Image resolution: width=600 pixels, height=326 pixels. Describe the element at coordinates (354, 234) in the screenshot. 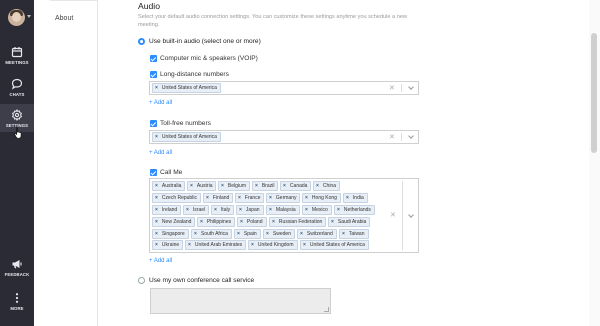

I see `country-tag: × Taiwan` at that location.